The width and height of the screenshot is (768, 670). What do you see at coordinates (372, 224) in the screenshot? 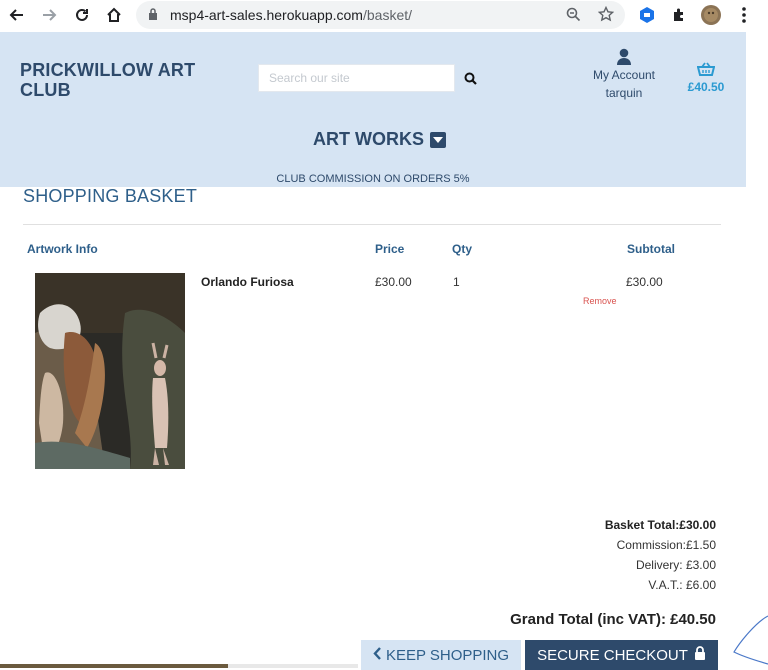
I see `divider` at bounding box center [372, 224].